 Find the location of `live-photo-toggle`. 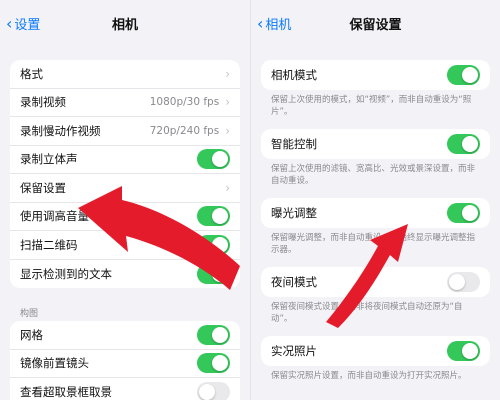

live-photo-toggle is located at coordinates (463, 351).